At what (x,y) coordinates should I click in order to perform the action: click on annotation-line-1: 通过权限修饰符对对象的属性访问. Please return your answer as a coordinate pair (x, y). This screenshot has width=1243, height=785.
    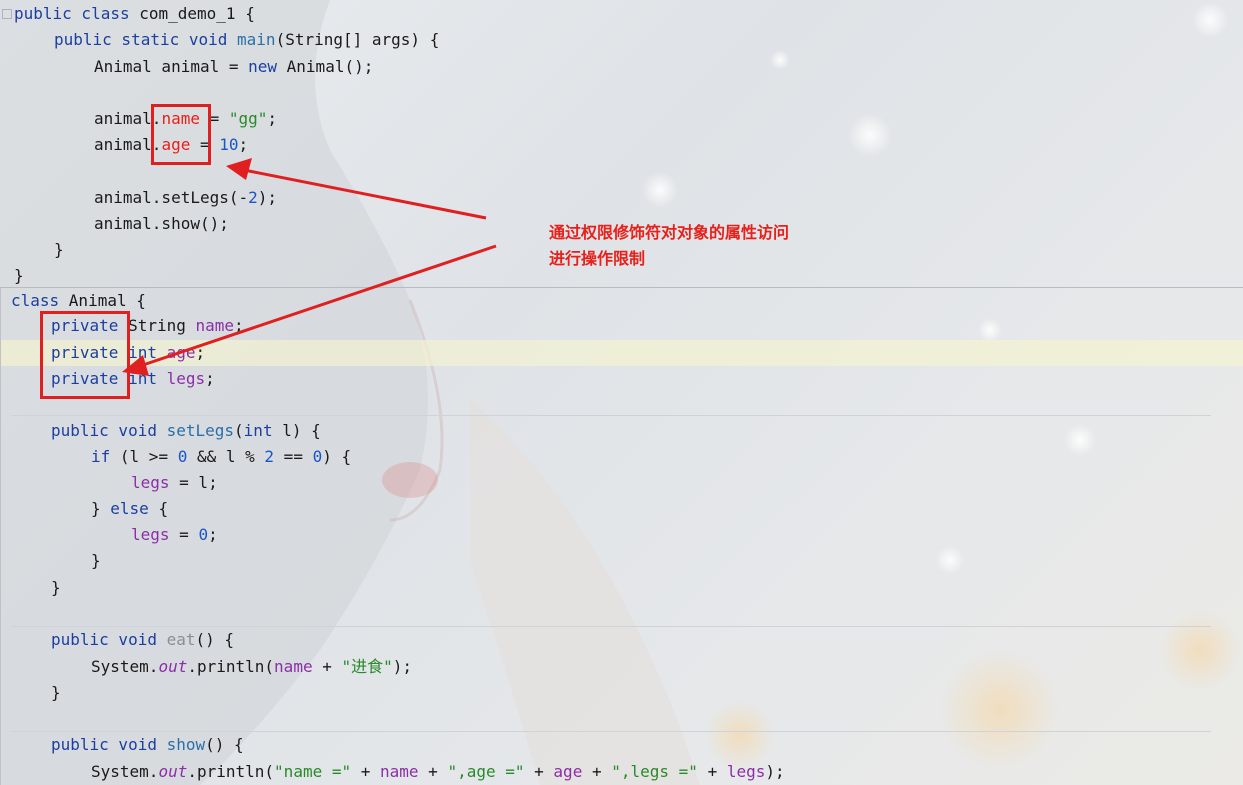
    Looking at the image, I should click on (669, 232).